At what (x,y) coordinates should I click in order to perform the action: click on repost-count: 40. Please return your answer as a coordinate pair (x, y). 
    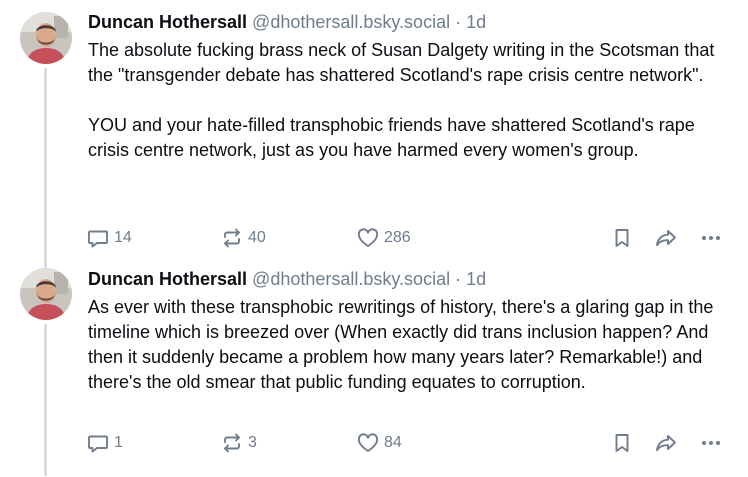
    Looking at the image, I should click on (257, 237).